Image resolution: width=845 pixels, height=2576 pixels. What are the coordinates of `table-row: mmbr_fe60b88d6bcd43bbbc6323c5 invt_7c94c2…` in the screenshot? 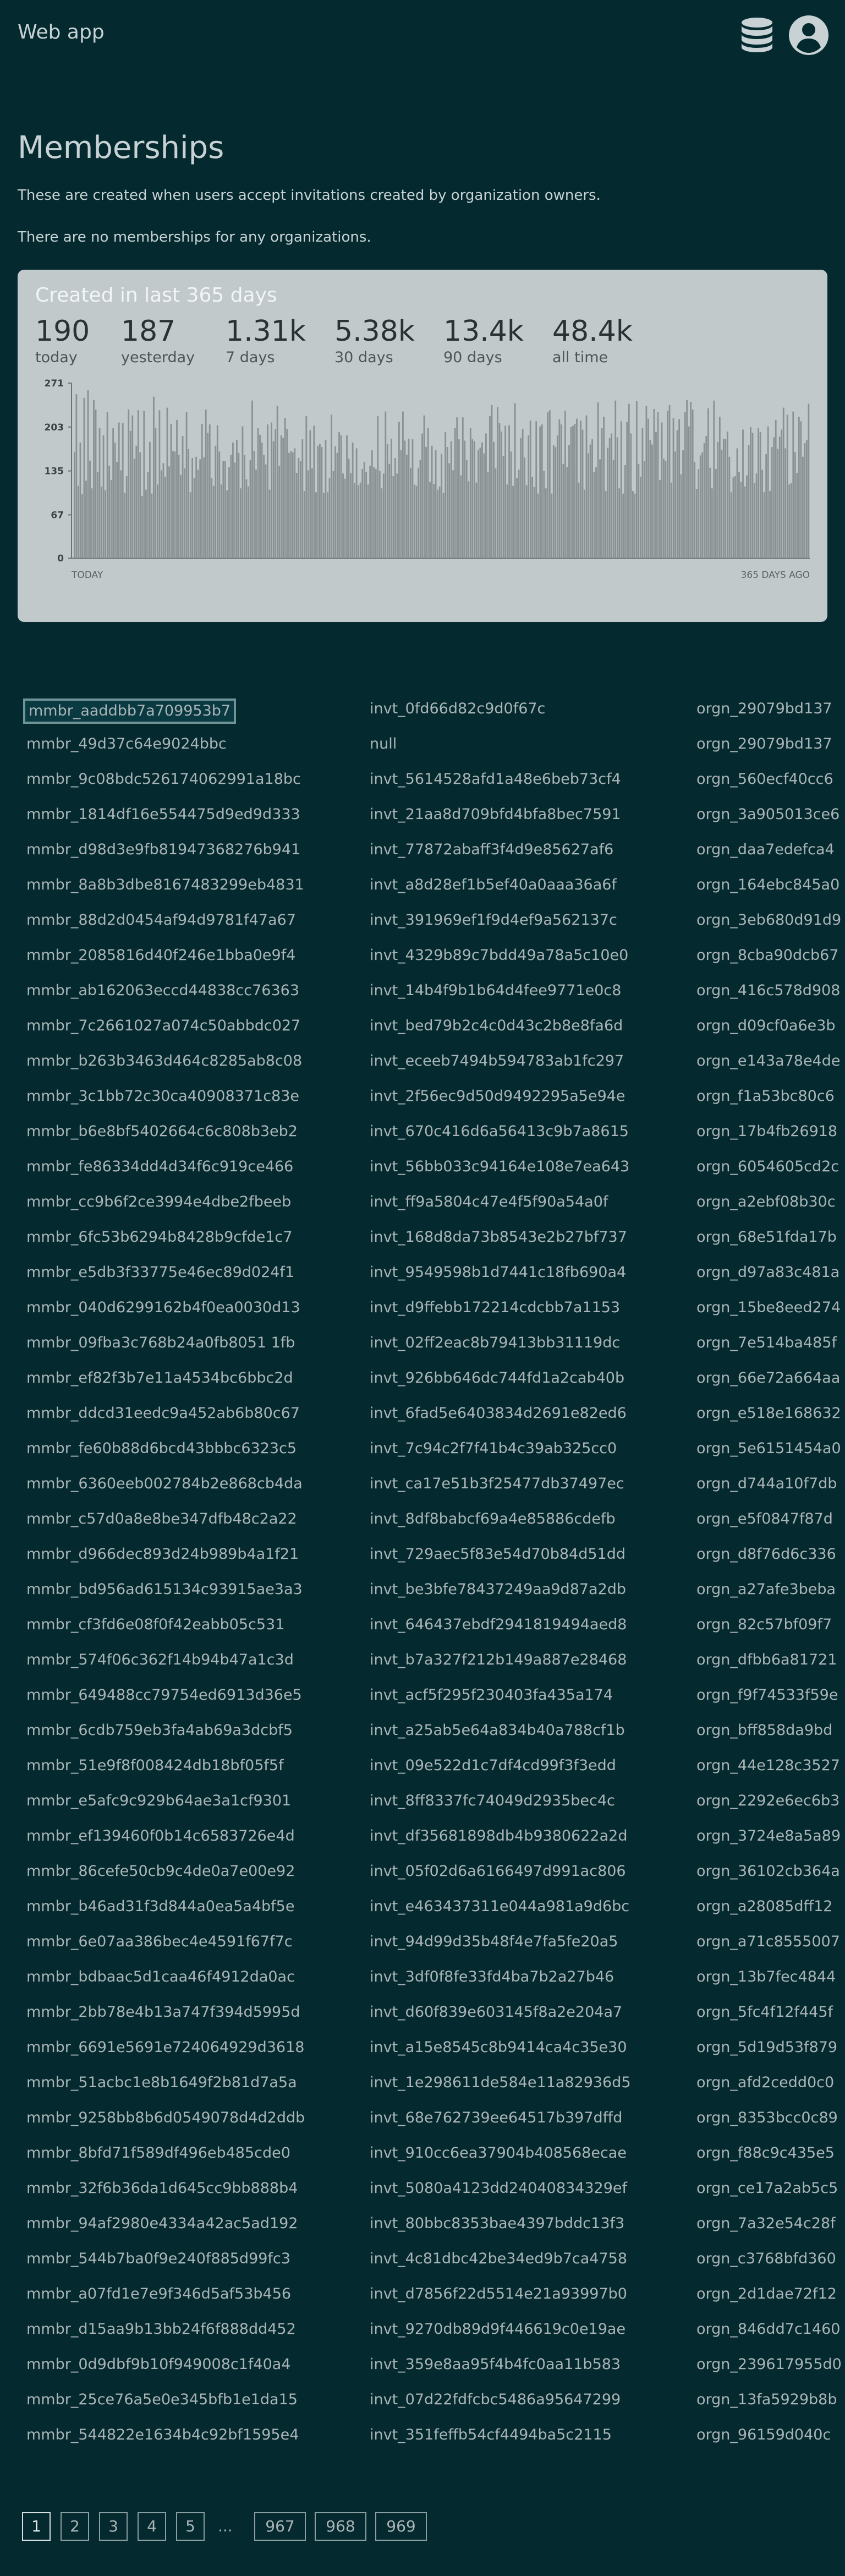 It's located at (422, 1449).